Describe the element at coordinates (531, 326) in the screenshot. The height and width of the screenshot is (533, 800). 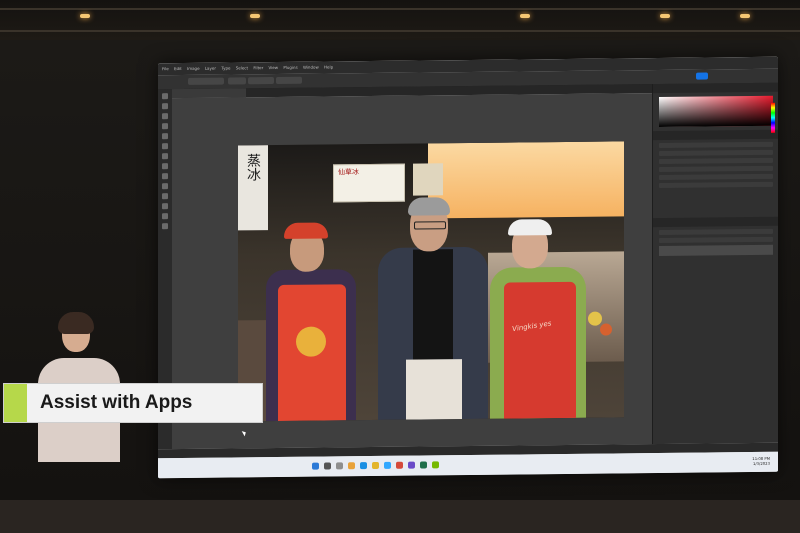
I see `apron-text: Vingkis yes` at that location.